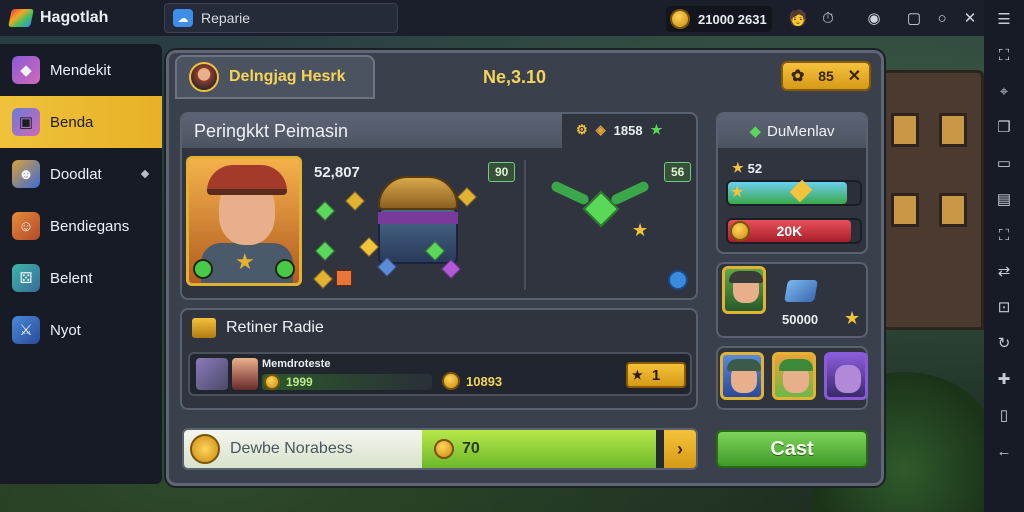  What do you see at coordinates (515, 77) in the screenshot?
I see `panel-center-title: Ne,3.10` at bounding box center [515, 77].